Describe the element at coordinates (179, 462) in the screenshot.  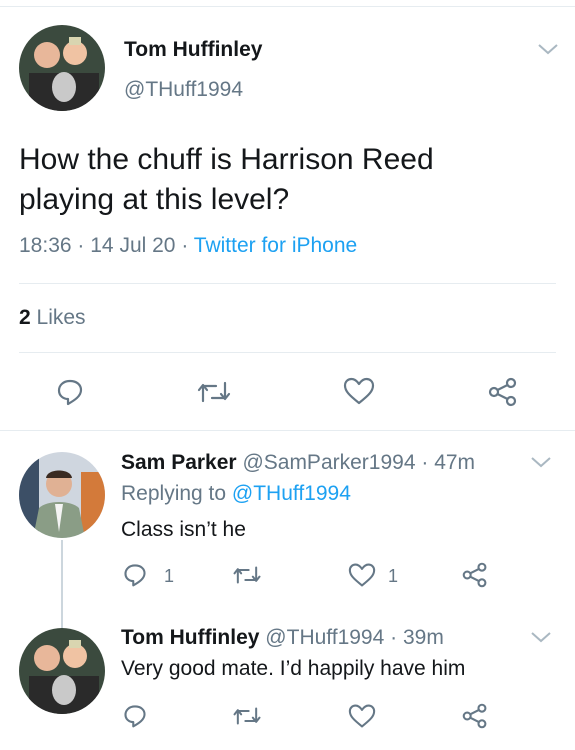
I see `reply-author-name: Sam Parker` at that location.